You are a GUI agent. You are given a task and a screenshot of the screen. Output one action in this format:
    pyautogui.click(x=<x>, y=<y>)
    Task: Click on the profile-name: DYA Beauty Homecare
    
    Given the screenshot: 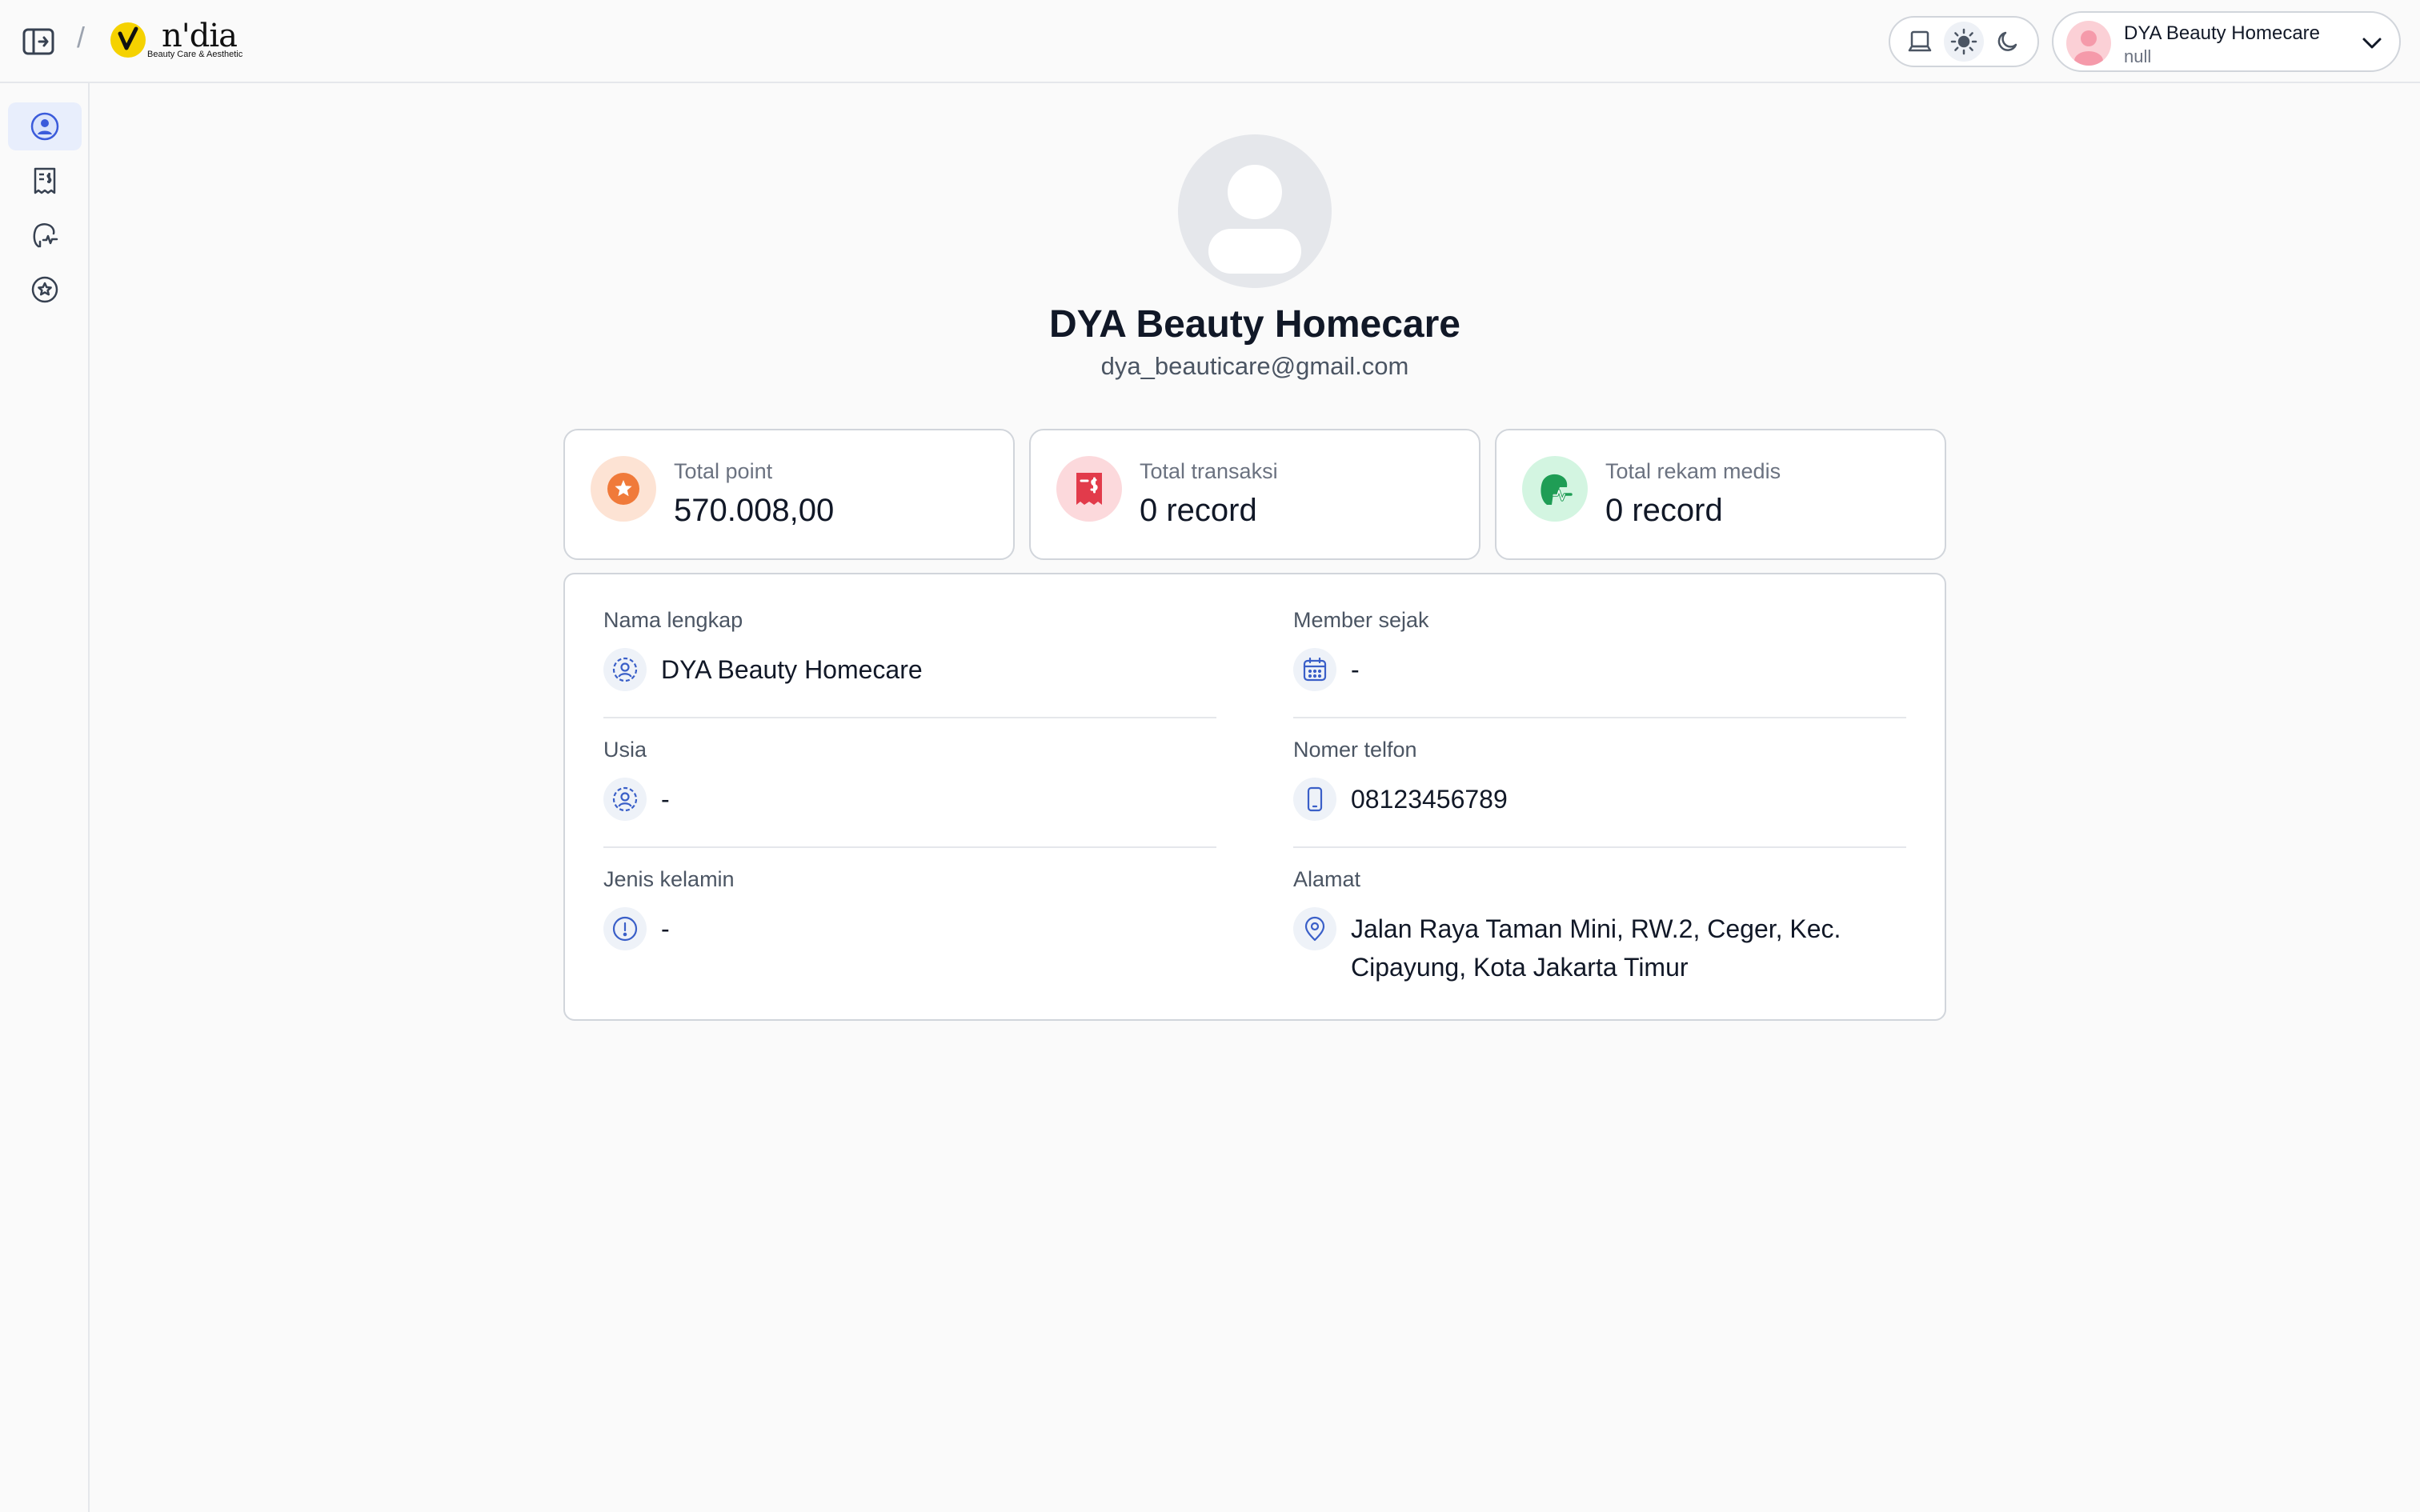 What is the action you would take?
    pyautogui.click(x=1254, y=324)
    